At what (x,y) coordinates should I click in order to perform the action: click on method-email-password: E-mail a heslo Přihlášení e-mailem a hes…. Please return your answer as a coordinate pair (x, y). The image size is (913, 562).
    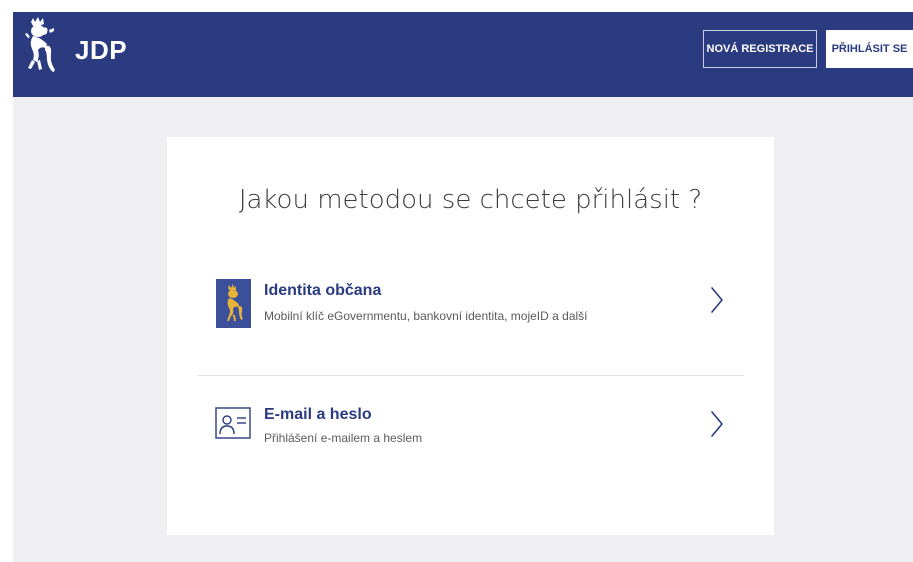
    Looking at the image, I should click on (470, 421).